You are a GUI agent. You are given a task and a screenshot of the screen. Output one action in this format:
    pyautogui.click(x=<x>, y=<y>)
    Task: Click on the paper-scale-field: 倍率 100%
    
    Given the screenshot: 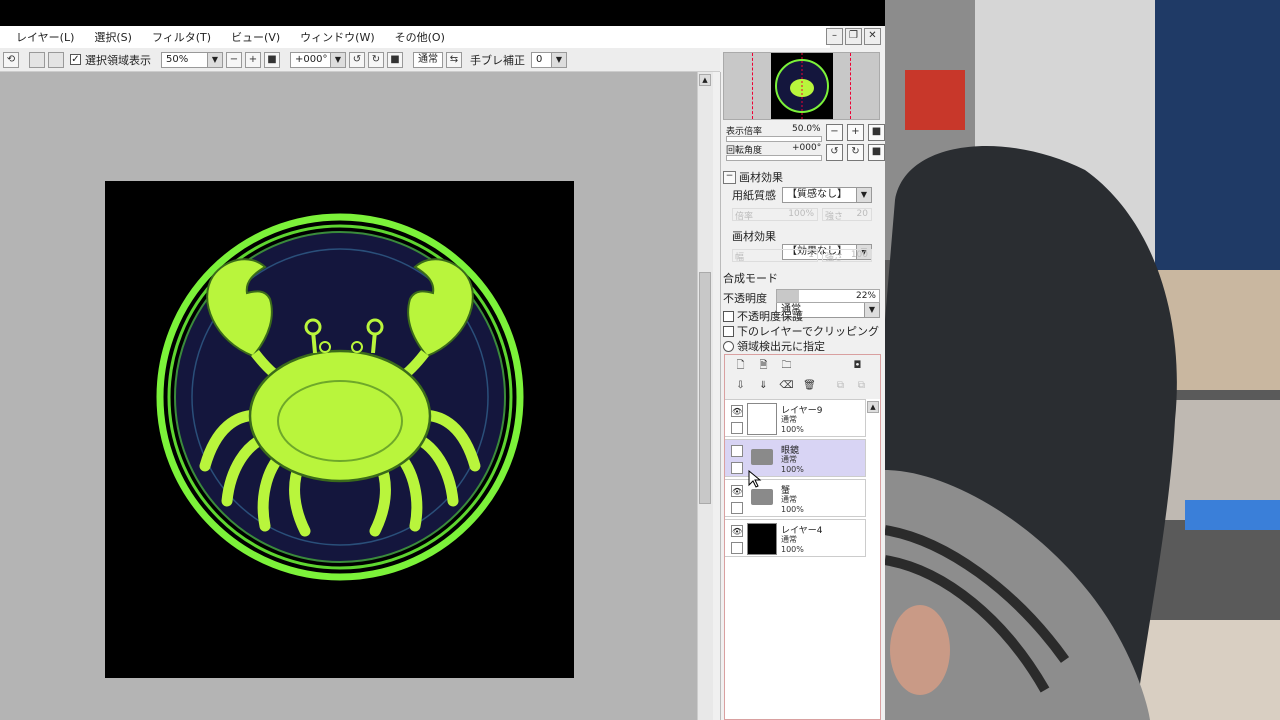 What is the action you would take?
    pyautogui.click(x=775, y=215)
    